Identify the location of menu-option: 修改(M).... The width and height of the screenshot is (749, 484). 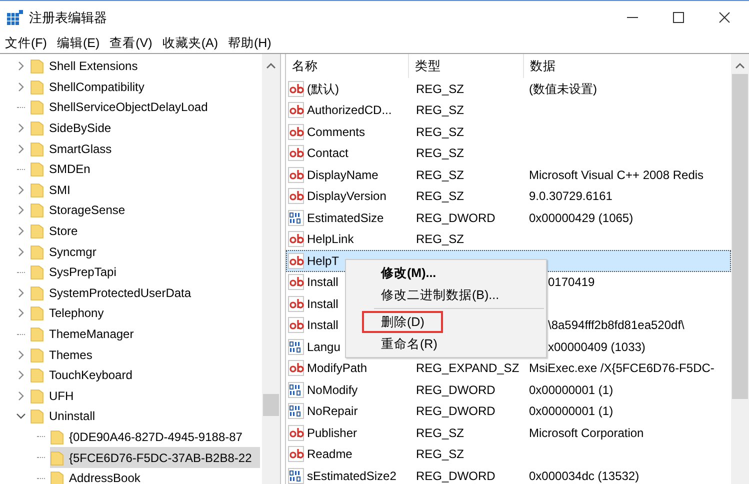
(409, 273).